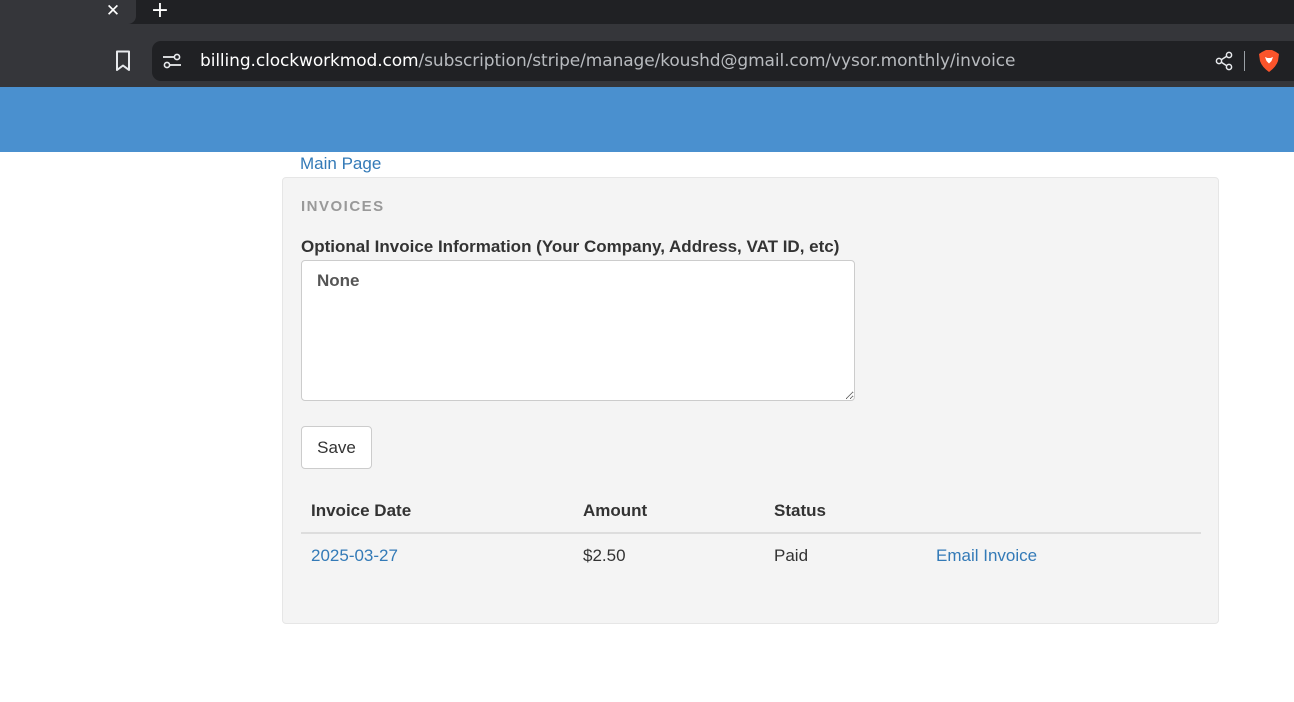 This screenshot has height=702, width=1294. Describe the element at coordinates (123, 61) in the screenshot. I see `bookmark-icon` at that location.